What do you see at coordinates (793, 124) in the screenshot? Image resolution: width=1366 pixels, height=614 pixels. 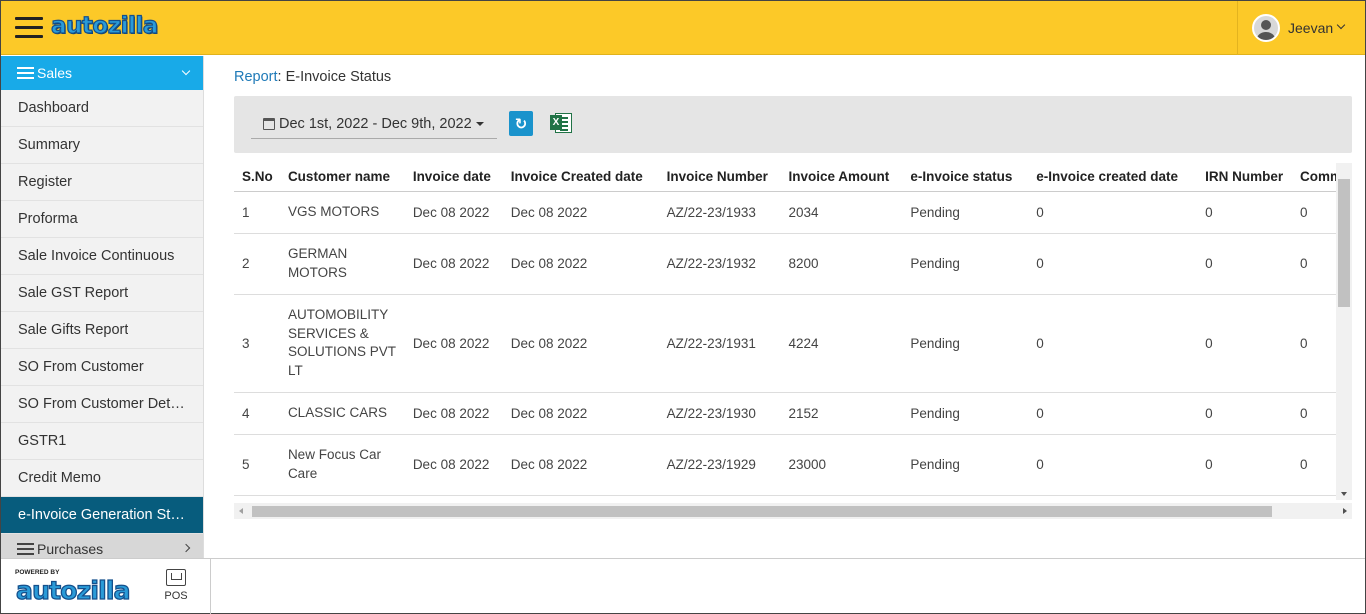 I see `filter-toolbar: Dec 1st, 2022 - Dec 9th, 2022 ↻ X` at bounding box center [793, 124].